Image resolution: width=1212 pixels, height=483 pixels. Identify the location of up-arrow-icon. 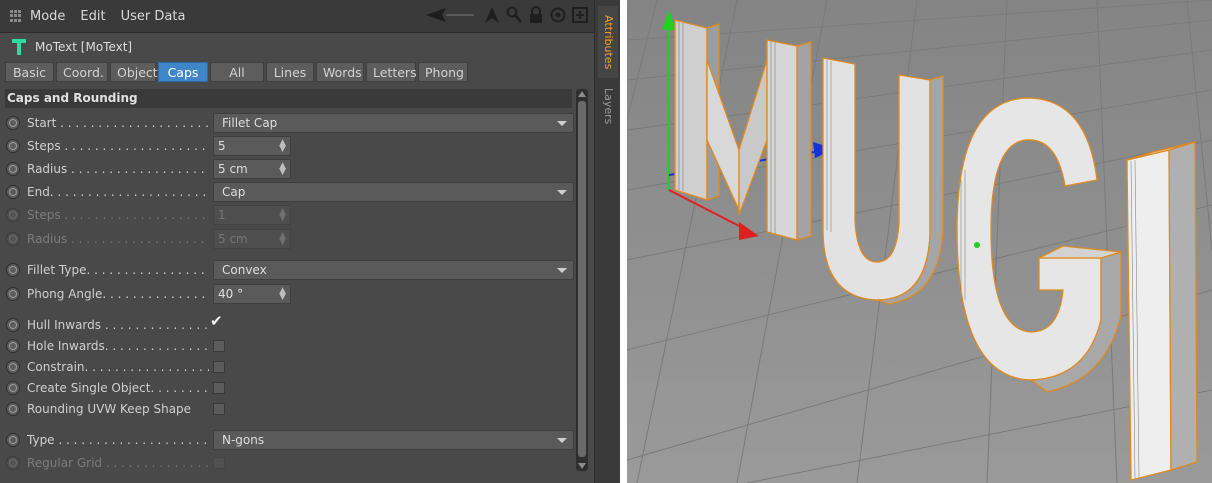
(492, 15).